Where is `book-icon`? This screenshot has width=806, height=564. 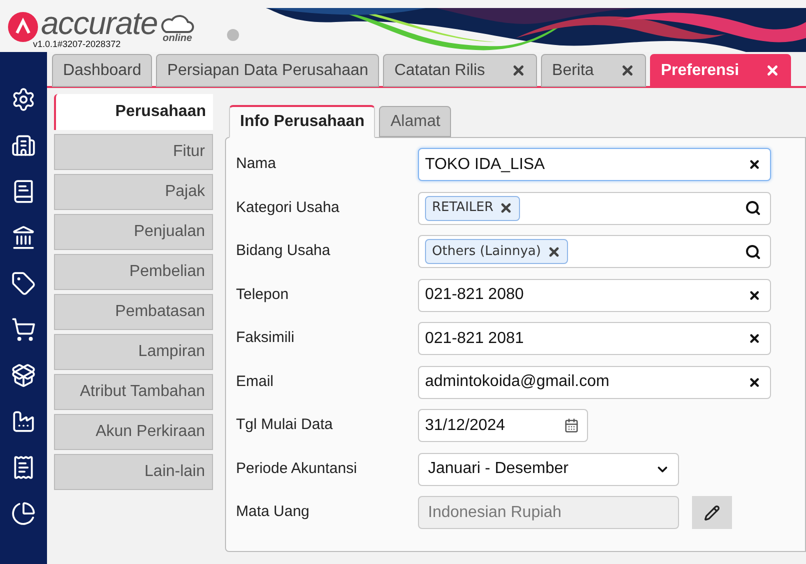 book-icon is located at coordinates (23, 191).